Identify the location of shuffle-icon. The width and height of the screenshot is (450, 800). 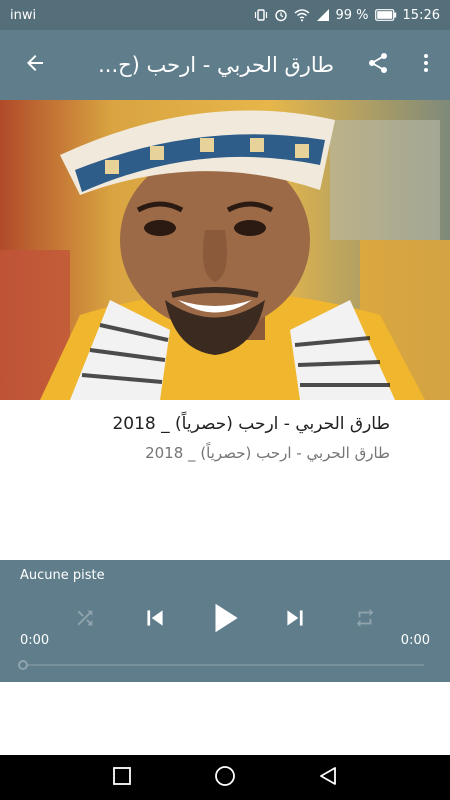
(85, 620).